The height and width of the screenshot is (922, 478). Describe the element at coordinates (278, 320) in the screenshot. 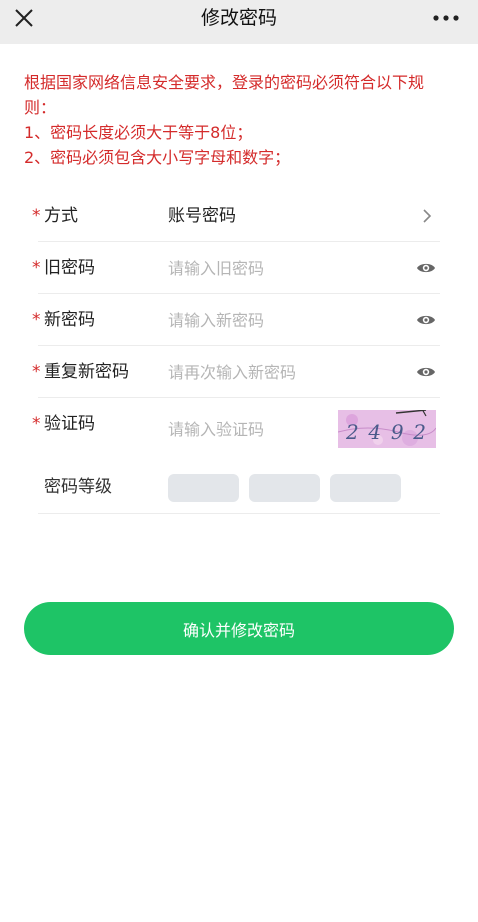

I see `new-password-input` at that location.